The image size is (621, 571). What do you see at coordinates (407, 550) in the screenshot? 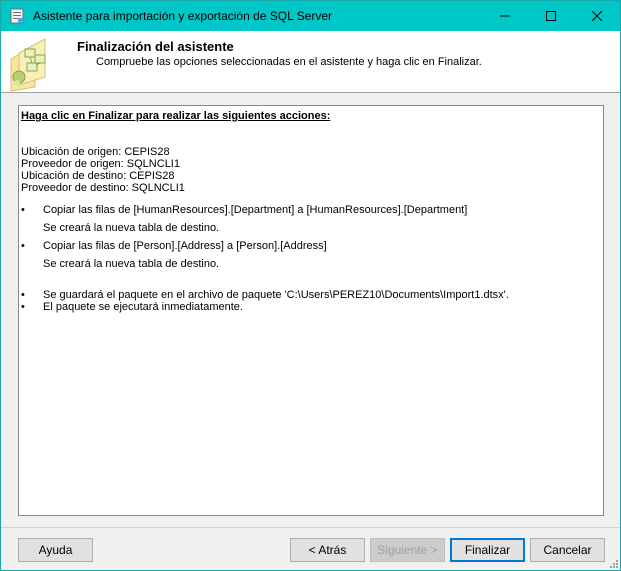
I see `next-button: Siguiente >` at bounding box center [407, 550].